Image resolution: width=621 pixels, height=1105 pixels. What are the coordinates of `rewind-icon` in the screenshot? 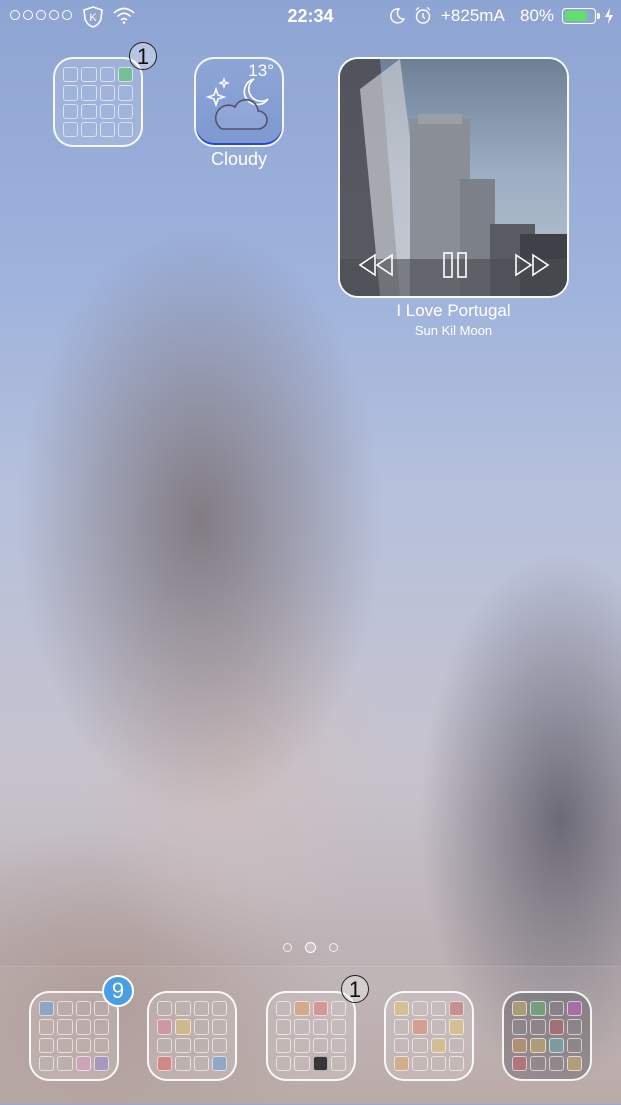 It's located at (376, 265).